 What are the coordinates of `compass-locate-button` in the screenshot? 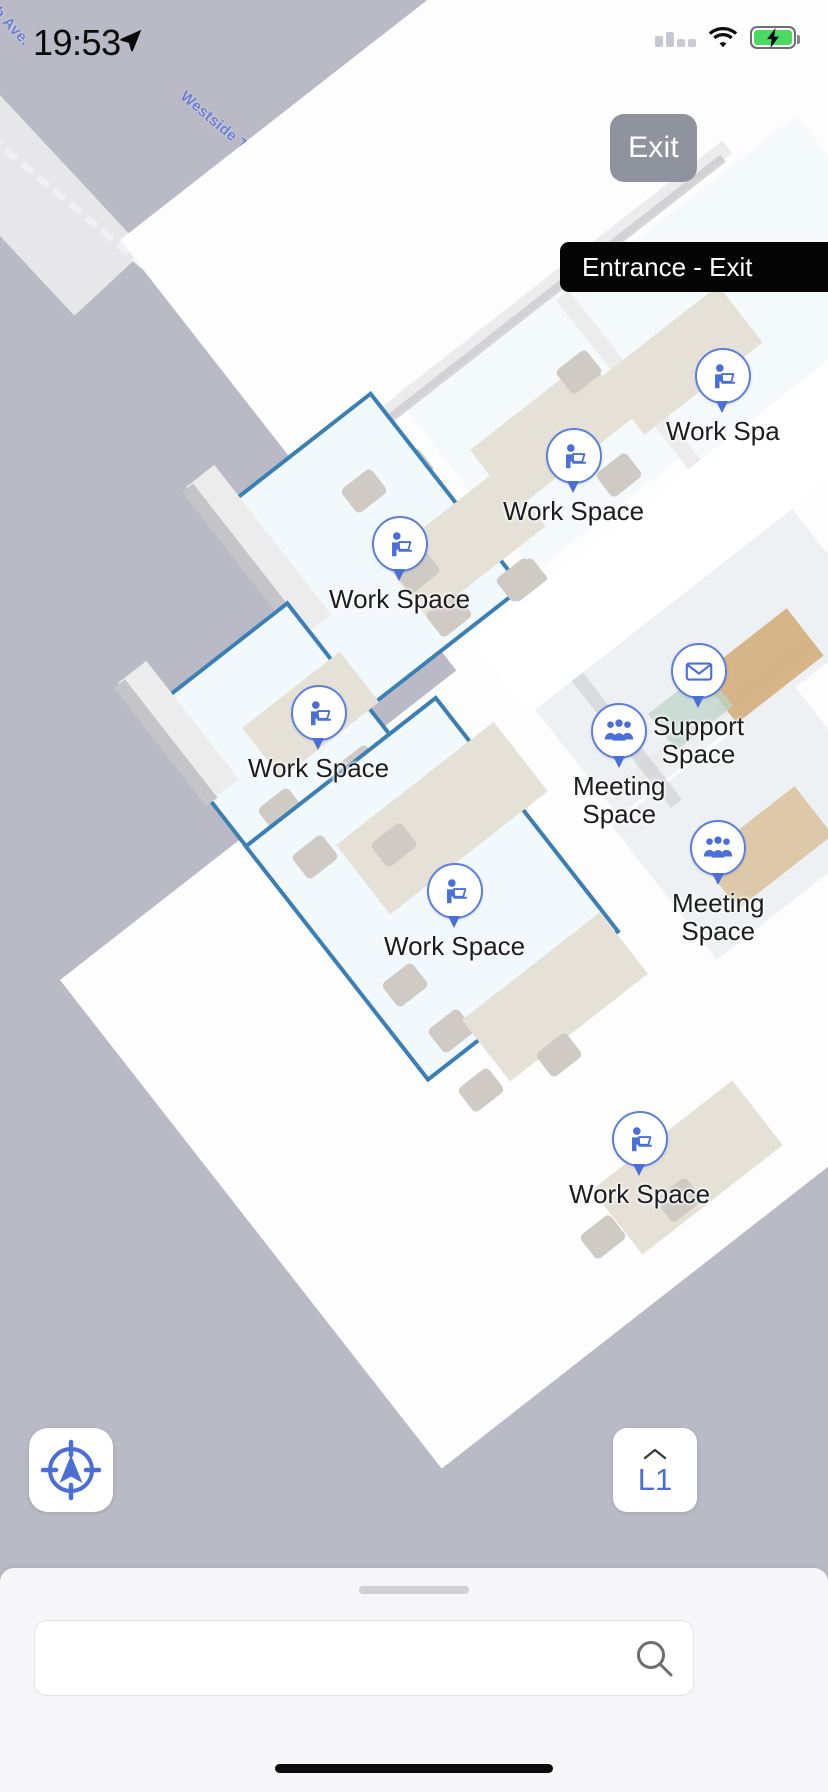 It's located at (71, 1470).